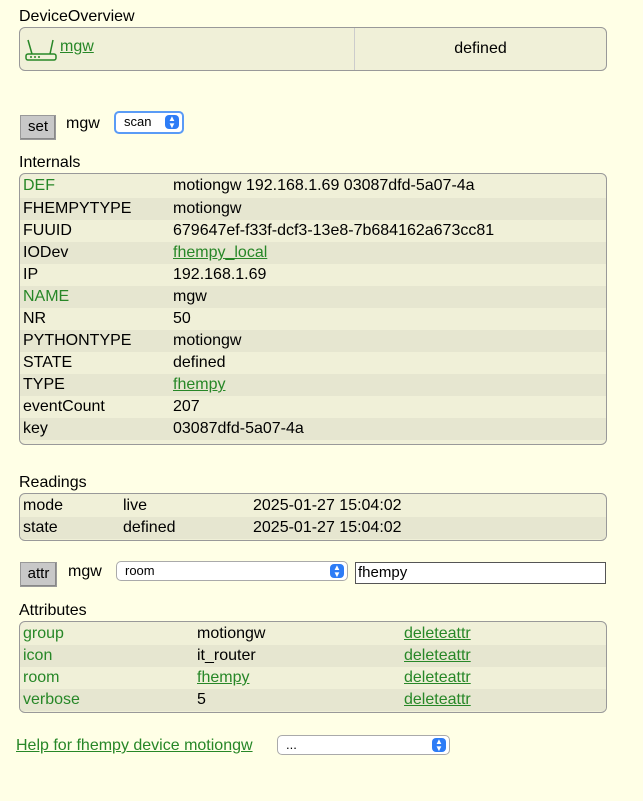 Image resolution: width=643 pixels, height=801 pixels. I want to click on internal-row: FHEMPYTYPE motiongw, so click(313, 209).